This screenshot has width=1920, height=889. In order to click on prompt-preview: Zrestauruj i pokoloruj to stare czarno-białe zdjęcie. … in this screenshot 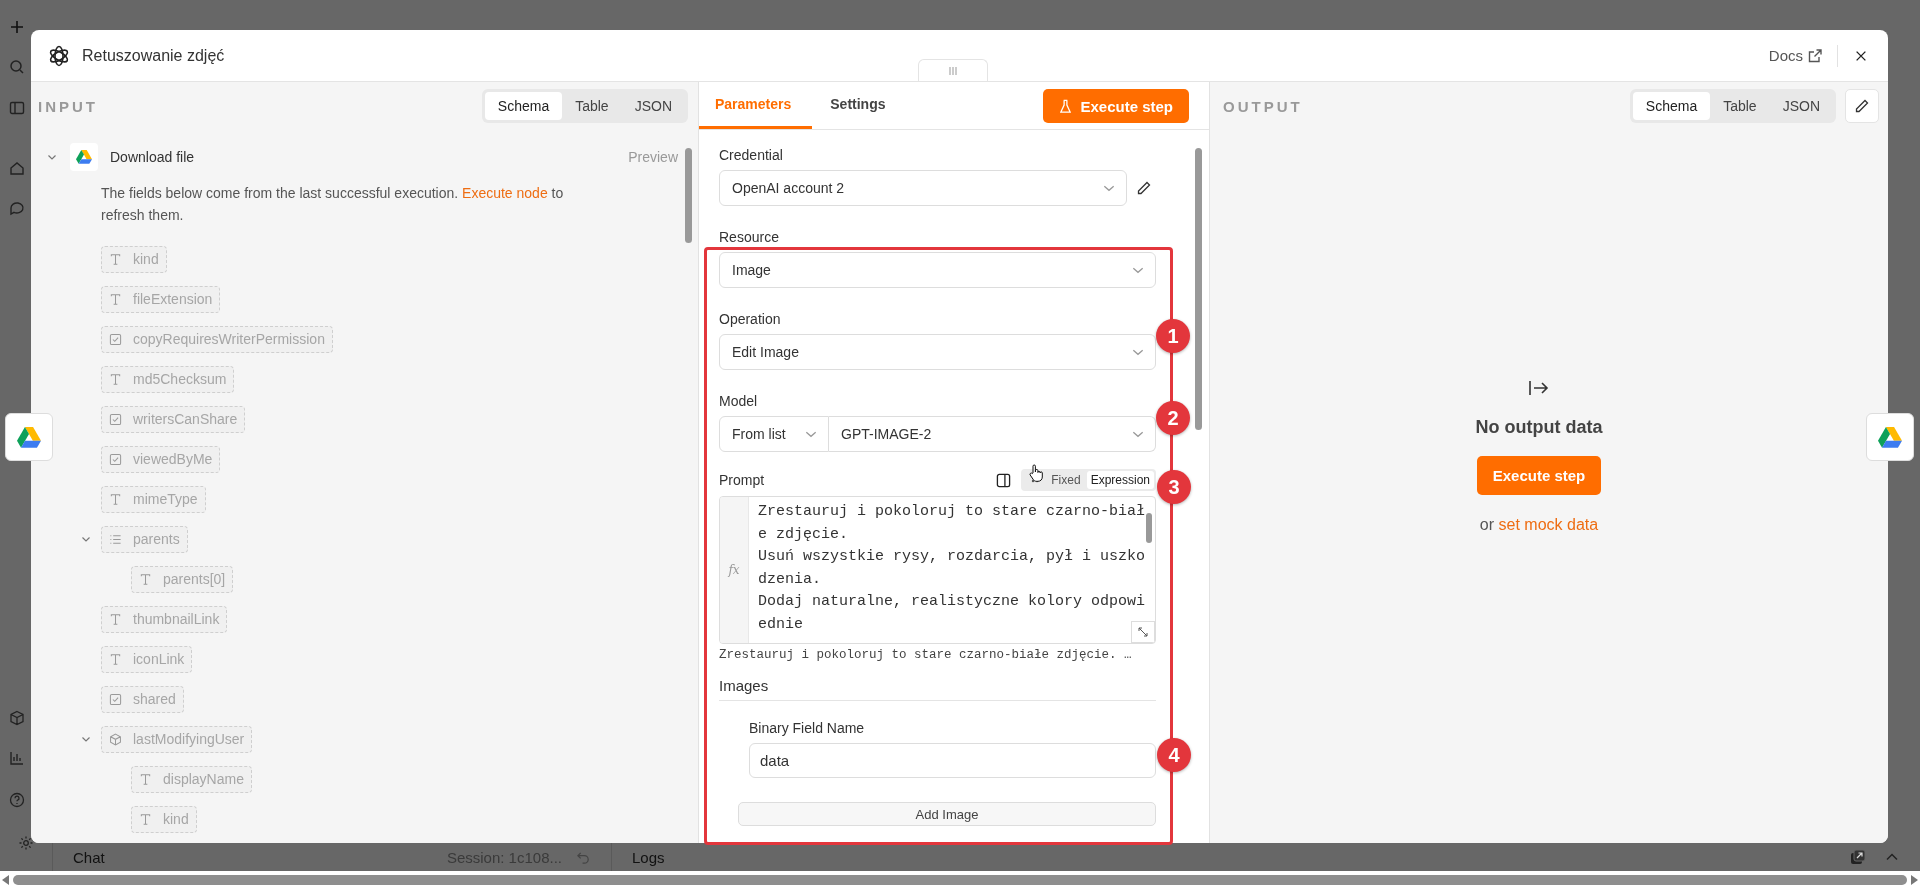, I will do `click(926, 655)`.